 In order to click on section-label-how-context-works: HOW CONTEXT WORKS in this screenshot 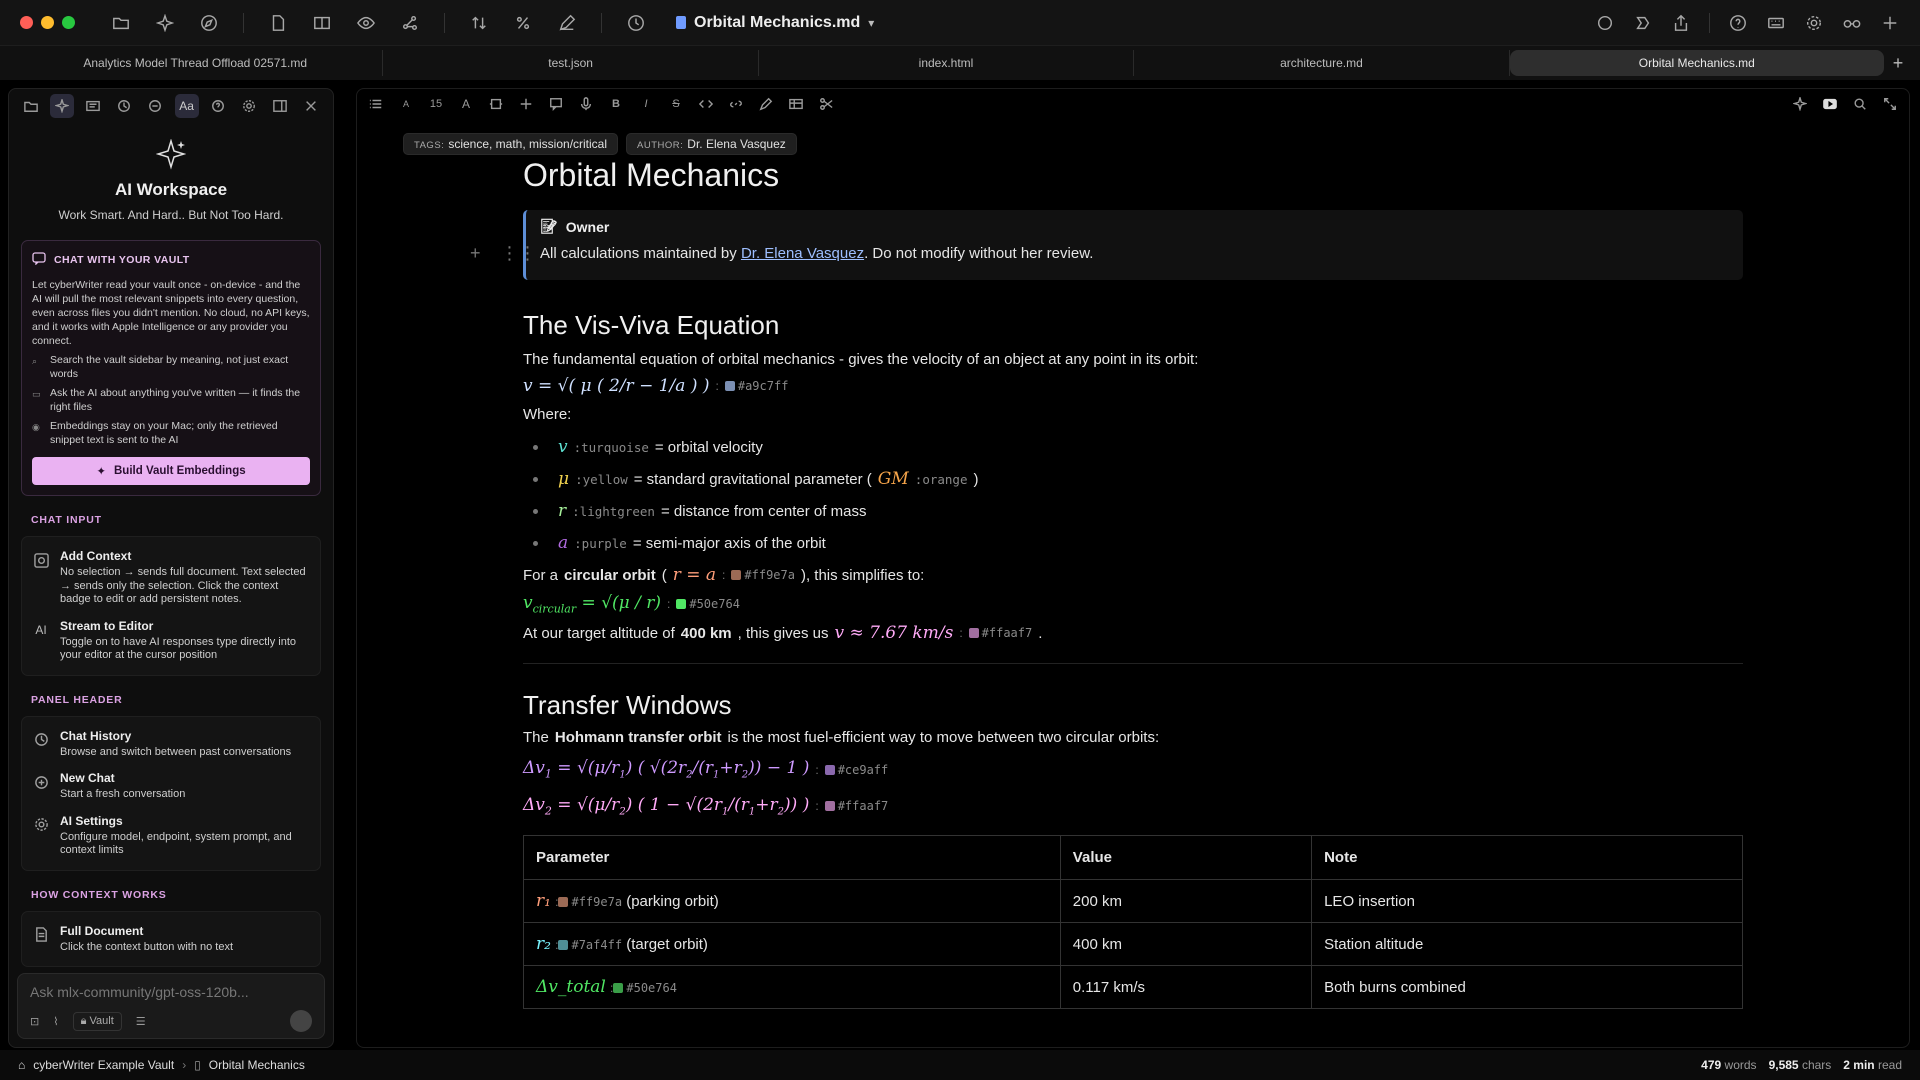, I will do `click(99, 894)`.